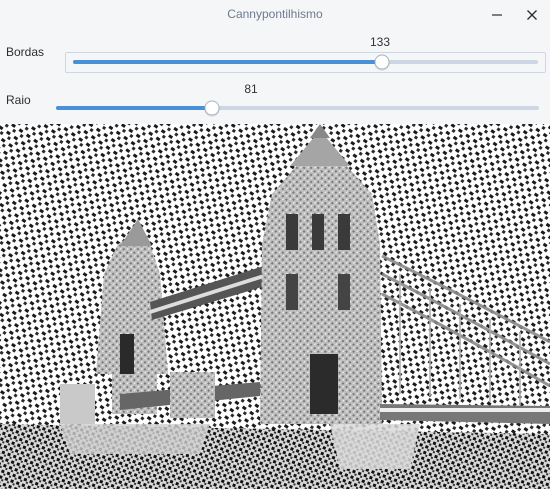  What do you see at coordinates (251, 89) in the screenshot?
I see `raio-value: 81` at bounding box center [251, 89].